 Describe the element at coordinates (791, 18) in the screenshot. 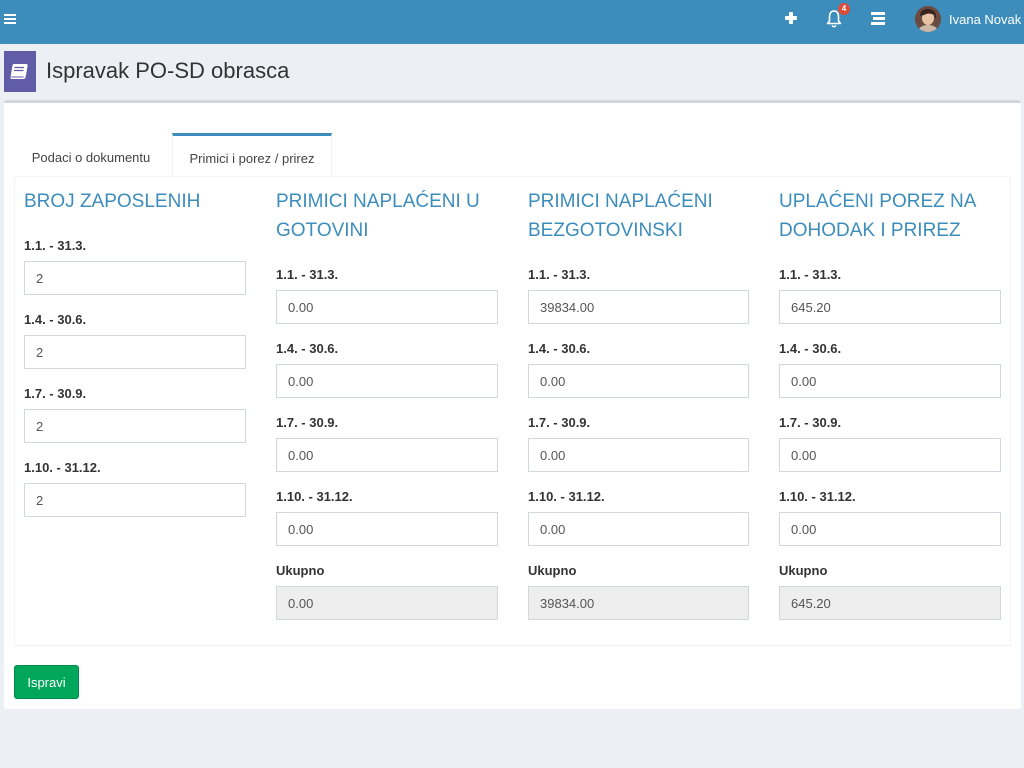

I see `add-icon` at that location.